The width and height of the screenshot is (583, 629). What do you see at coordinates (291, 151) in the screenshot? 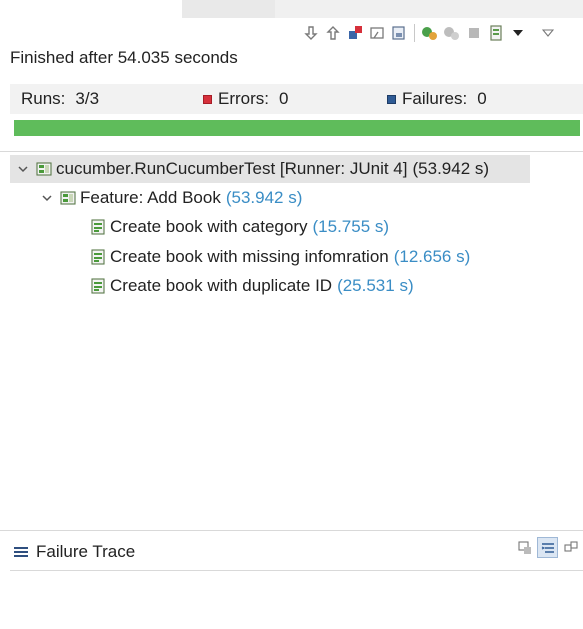
I see `tree-top-divider` at bounding box center [291, 151].